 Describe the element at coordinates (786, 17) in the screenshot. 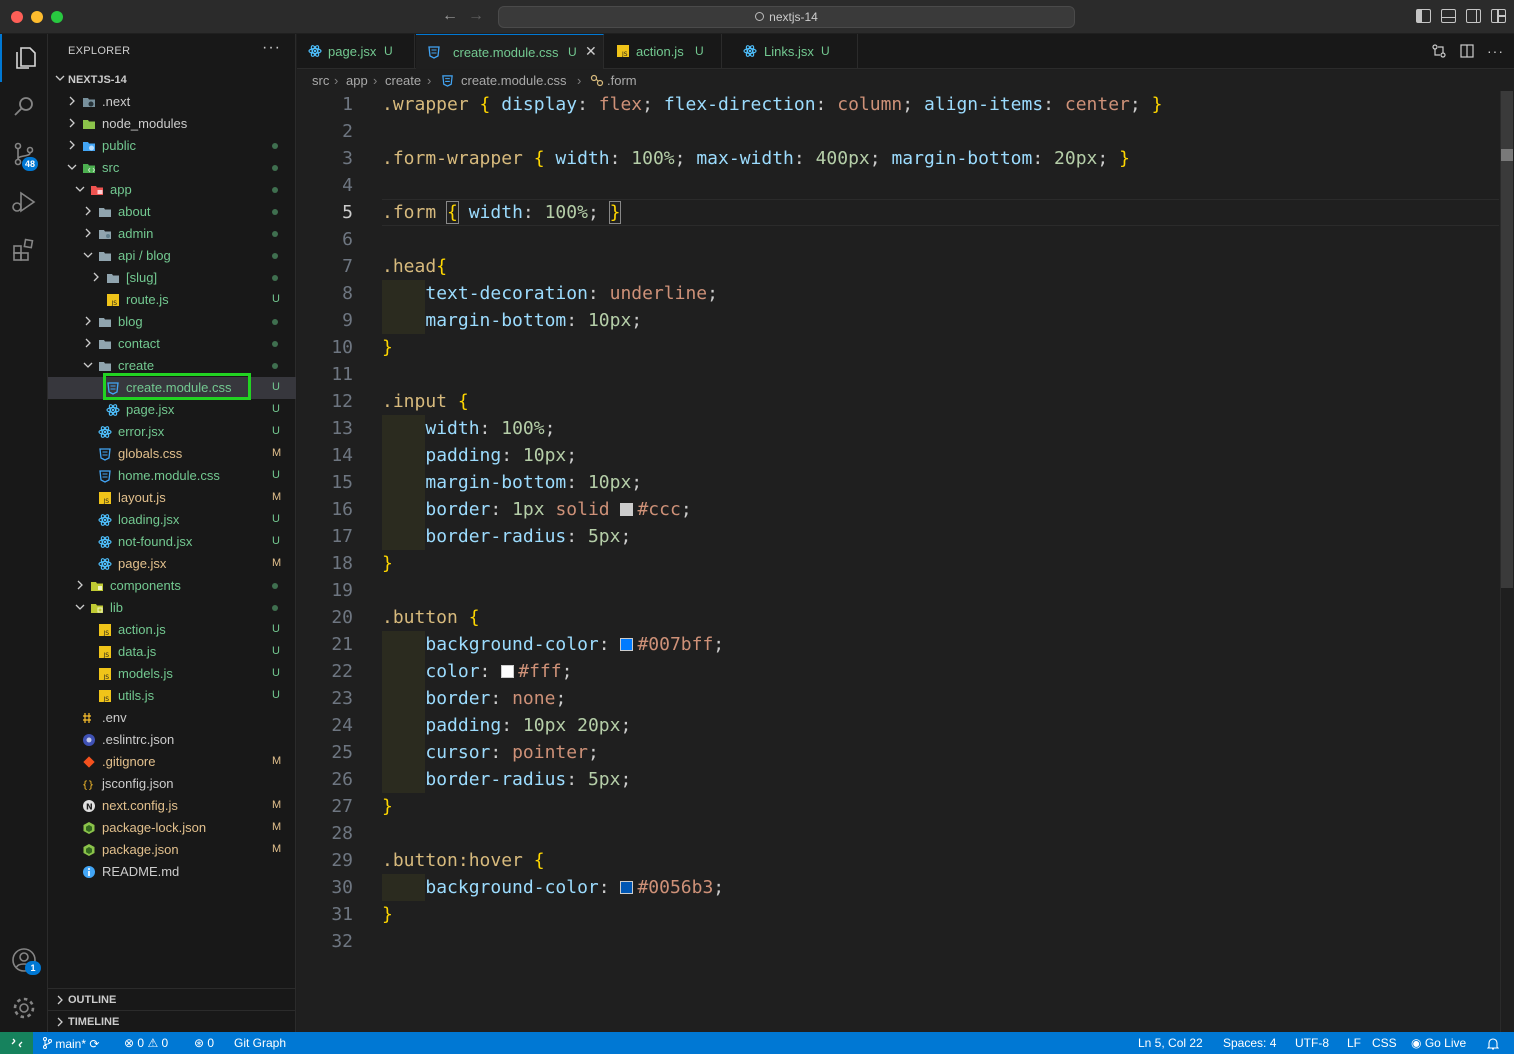

I see `command-center-search: nextjs-14` at that location.